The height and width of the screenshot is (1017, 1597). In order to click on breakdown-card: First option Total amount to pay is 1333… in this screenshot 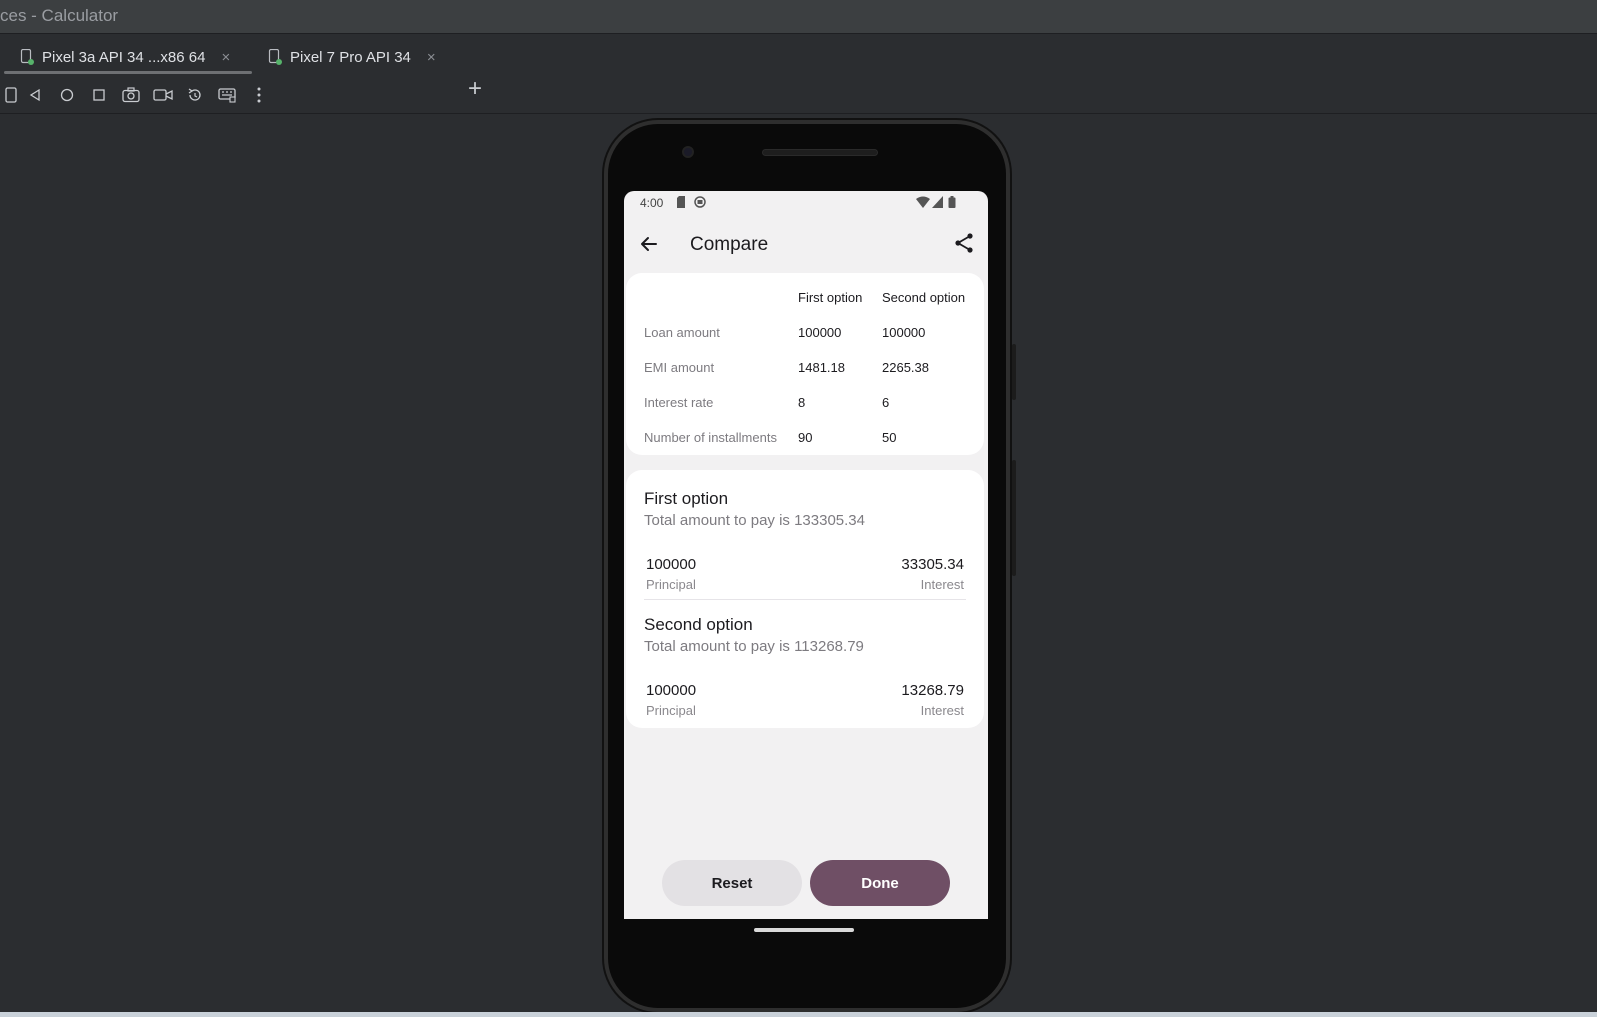, I will do `click(805, 599)`.